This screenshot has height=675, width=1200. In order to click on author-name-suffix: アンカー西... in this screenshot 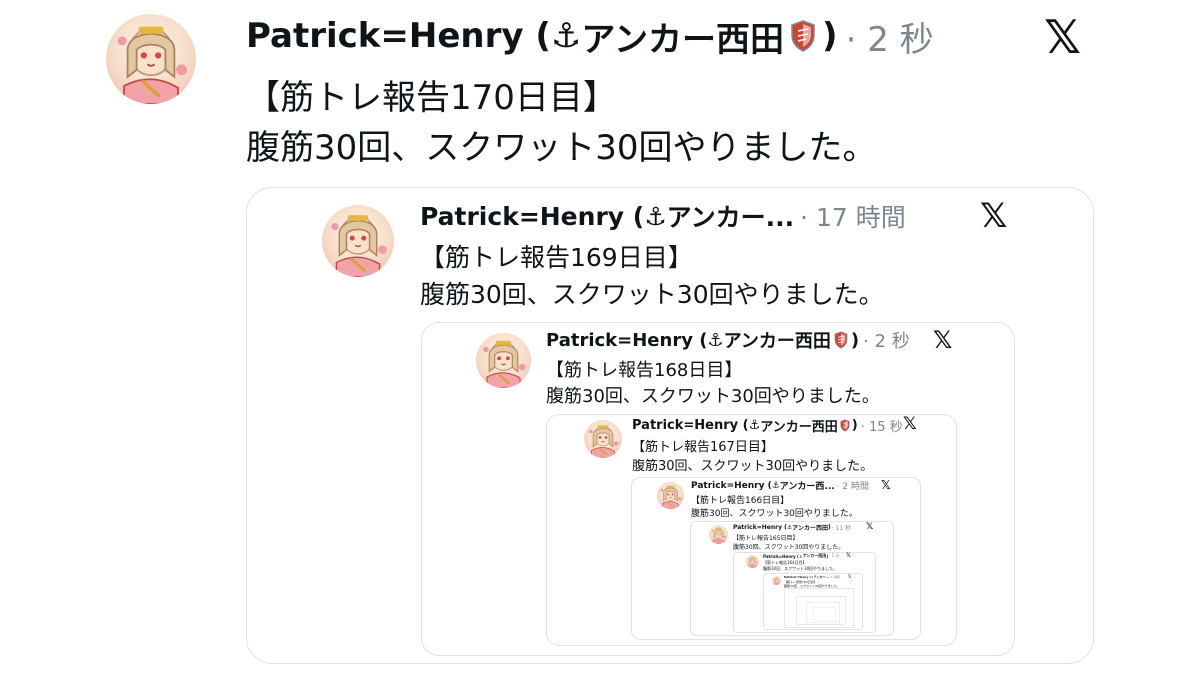, I will do `click(807, 485)`.